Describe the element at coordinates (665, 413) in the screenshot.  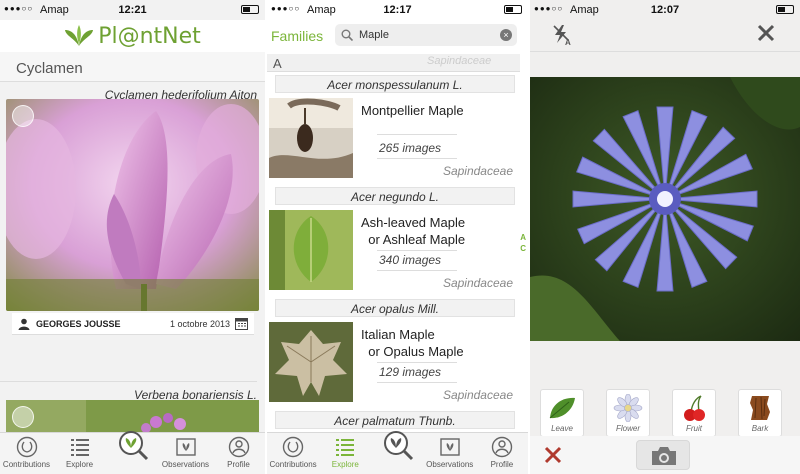
I see `organ-selector: Leave Flower Fruit Bark` at that location.